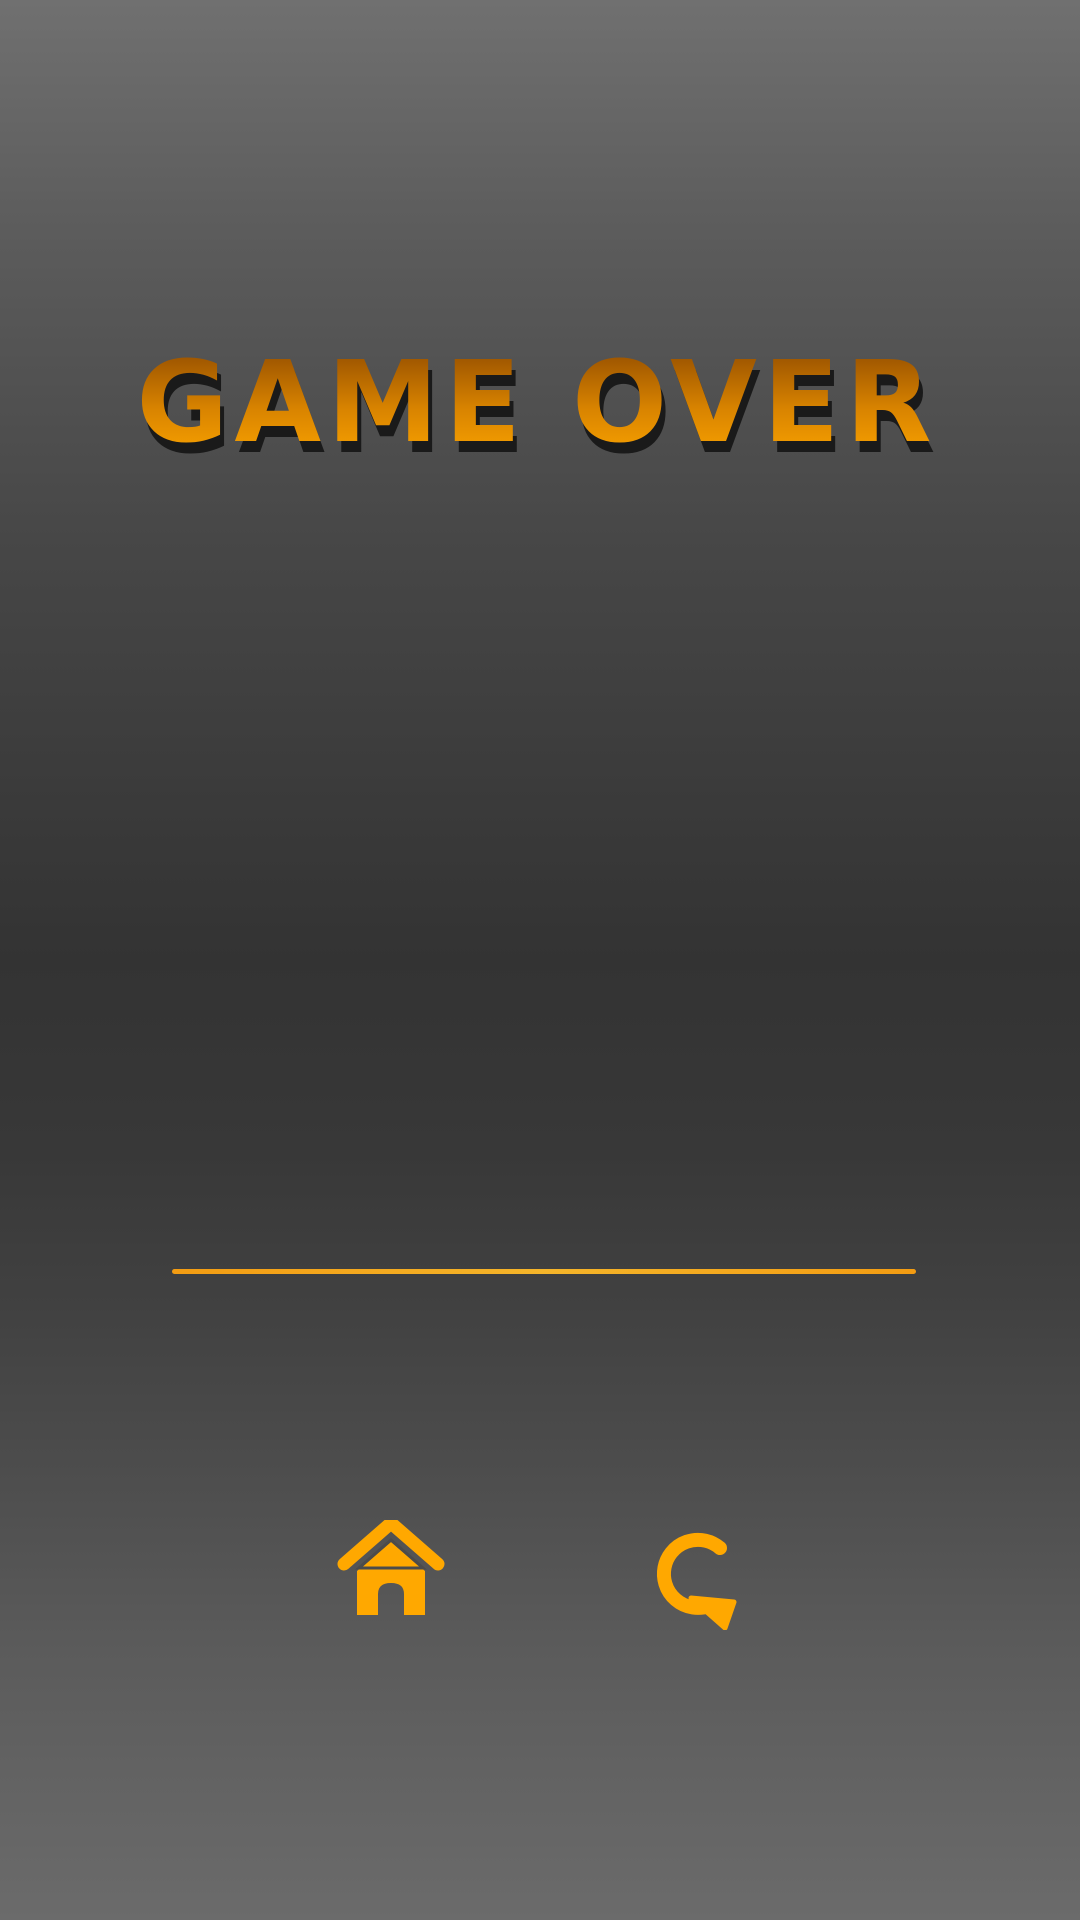 The image size is (1080, 1920). I want to click on divider-line, so click(544, 1271).